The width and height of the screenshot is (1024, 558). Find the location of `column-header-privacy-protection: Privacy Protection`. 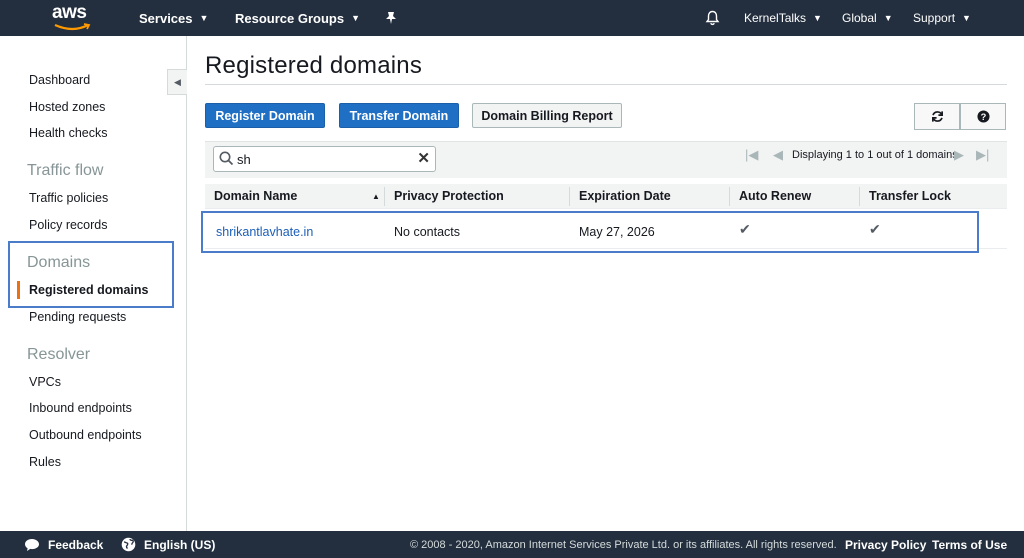

column-header-privacy-protection: Privacy Protection is located at coordinates (449, 196).